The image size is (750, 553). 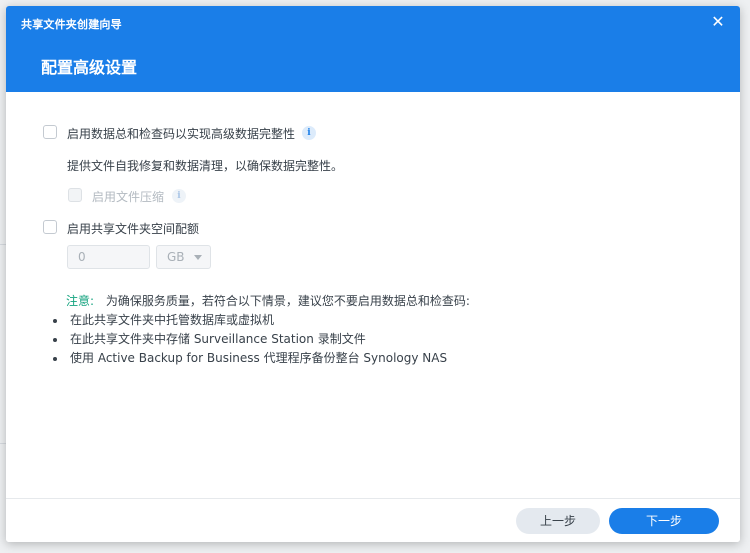 What do you see at coordinates (89, 67) in the screenshot?
I see `step-title: 配置高级设置` at bounding box center [89, 67].